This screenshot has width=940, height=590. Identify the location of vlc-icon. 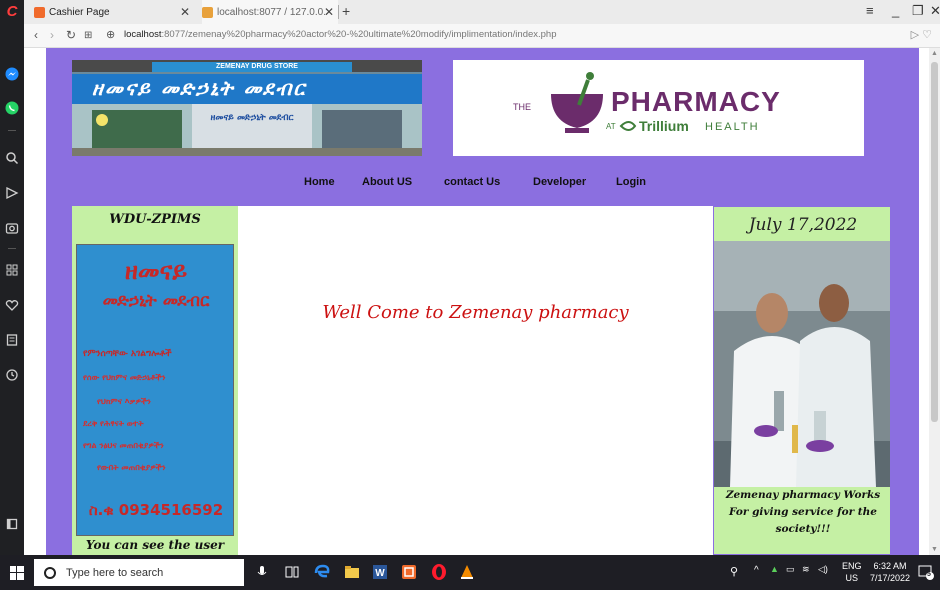
(467, 572).